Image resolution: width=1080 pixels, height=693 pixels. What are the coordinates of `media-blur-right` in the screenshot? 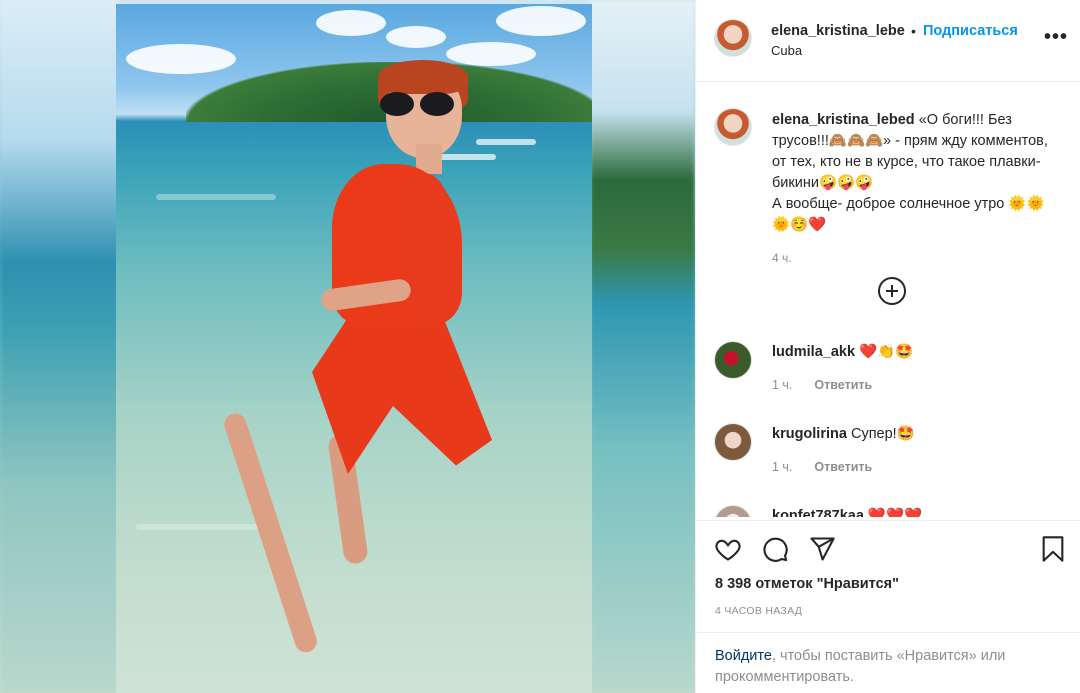 It's located at (642, 346).